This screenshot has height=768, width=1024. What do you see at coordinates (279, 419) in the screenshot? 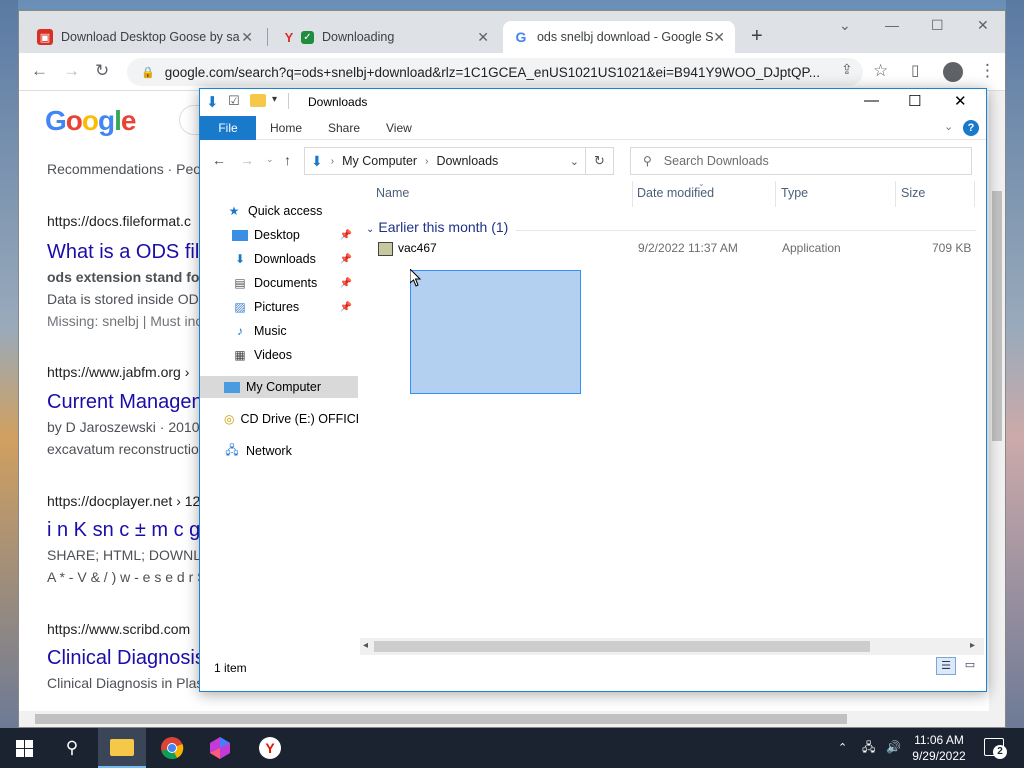
I see `nav-cd-drive: ◎ CD Drive (E:) OFFICE1` at bounding box center [279, 419].